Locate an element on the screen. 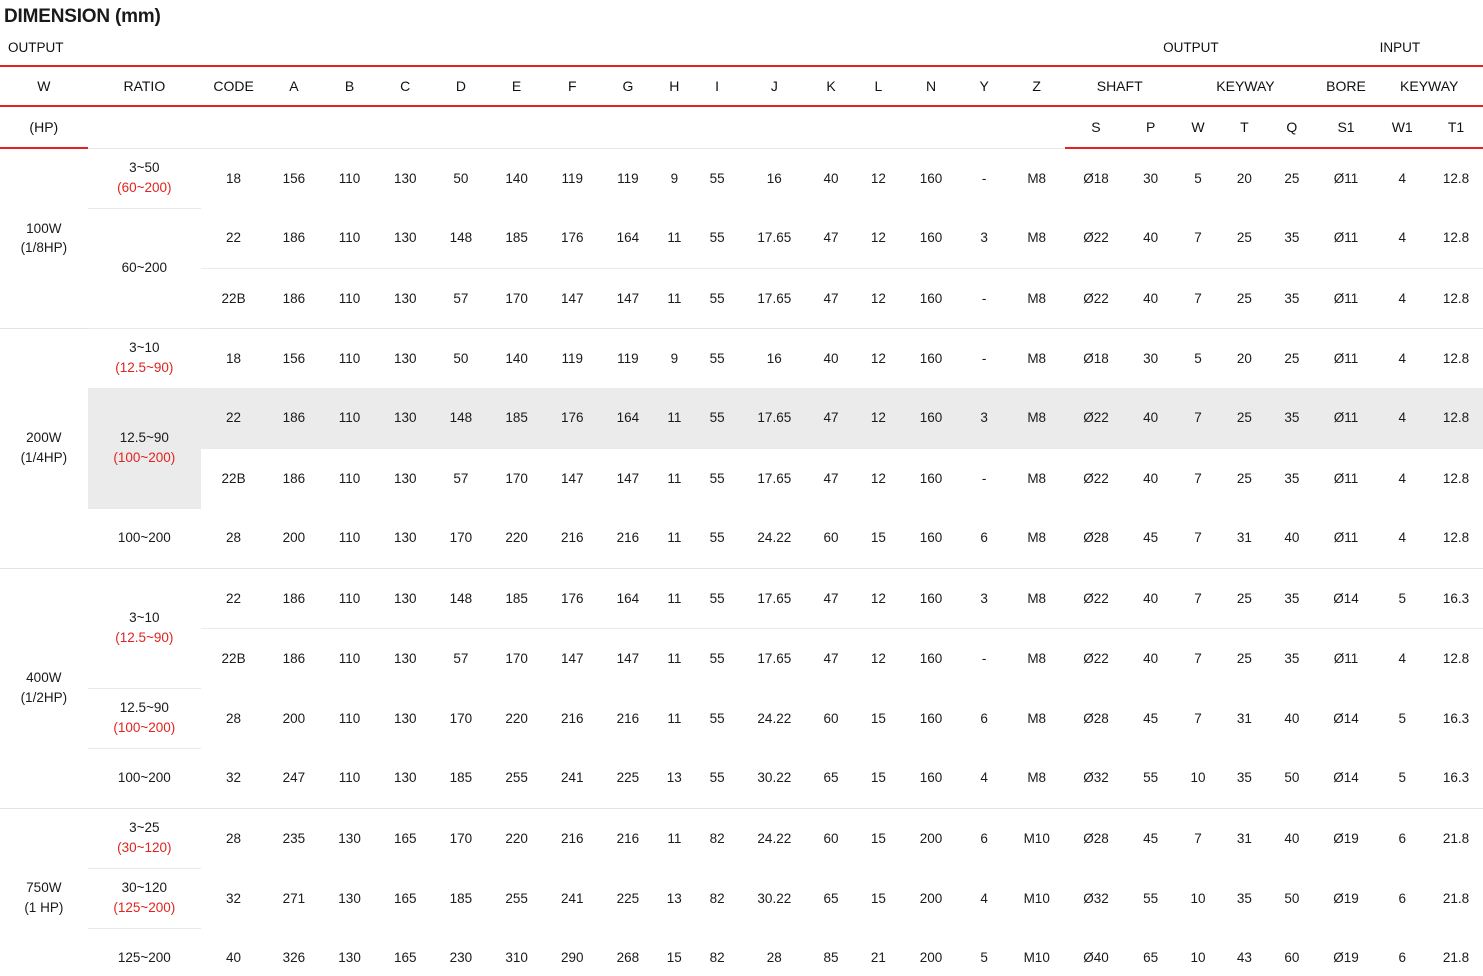 The height and width of the screenshot is (976, 1483). cell-code: 32 is located at coordinates (234, 898).